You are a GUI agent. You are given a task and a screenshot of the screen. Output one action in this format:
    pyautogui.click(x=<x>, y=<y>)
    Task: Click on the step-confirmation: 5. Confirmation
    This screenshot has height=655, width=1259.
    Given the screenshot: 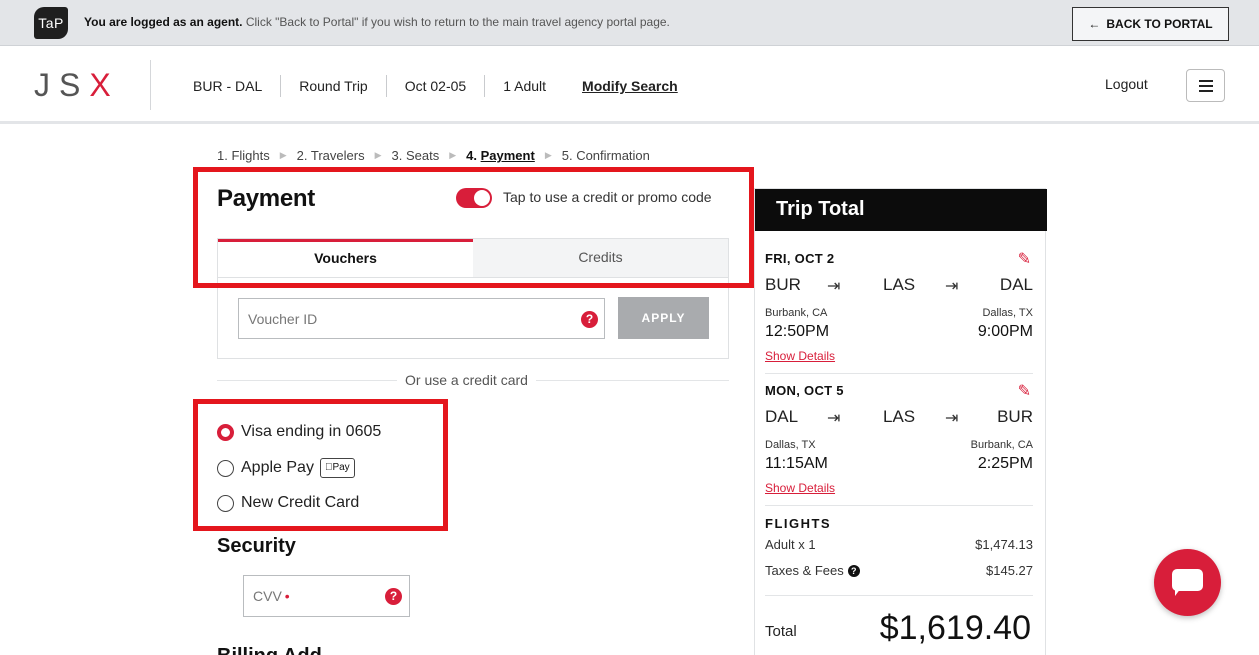 What is the action you would take?
    pyautogui.click(x=605, y=155)
    